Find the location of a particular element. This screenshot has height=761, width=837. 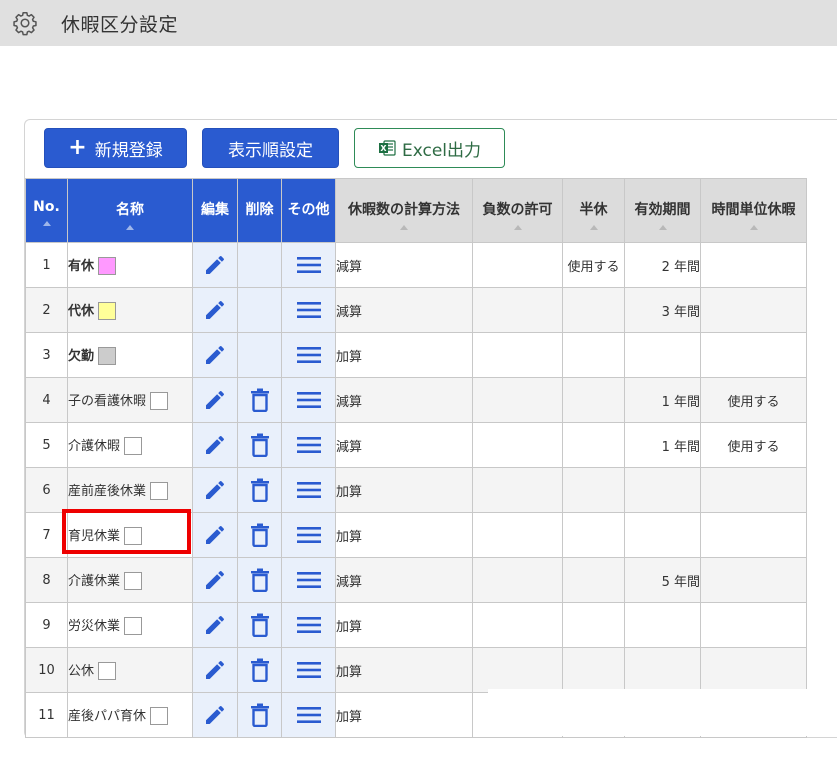

table-row: 5 介護休暇 減算 1 年間 使用する is located at coordinates (416, 445).